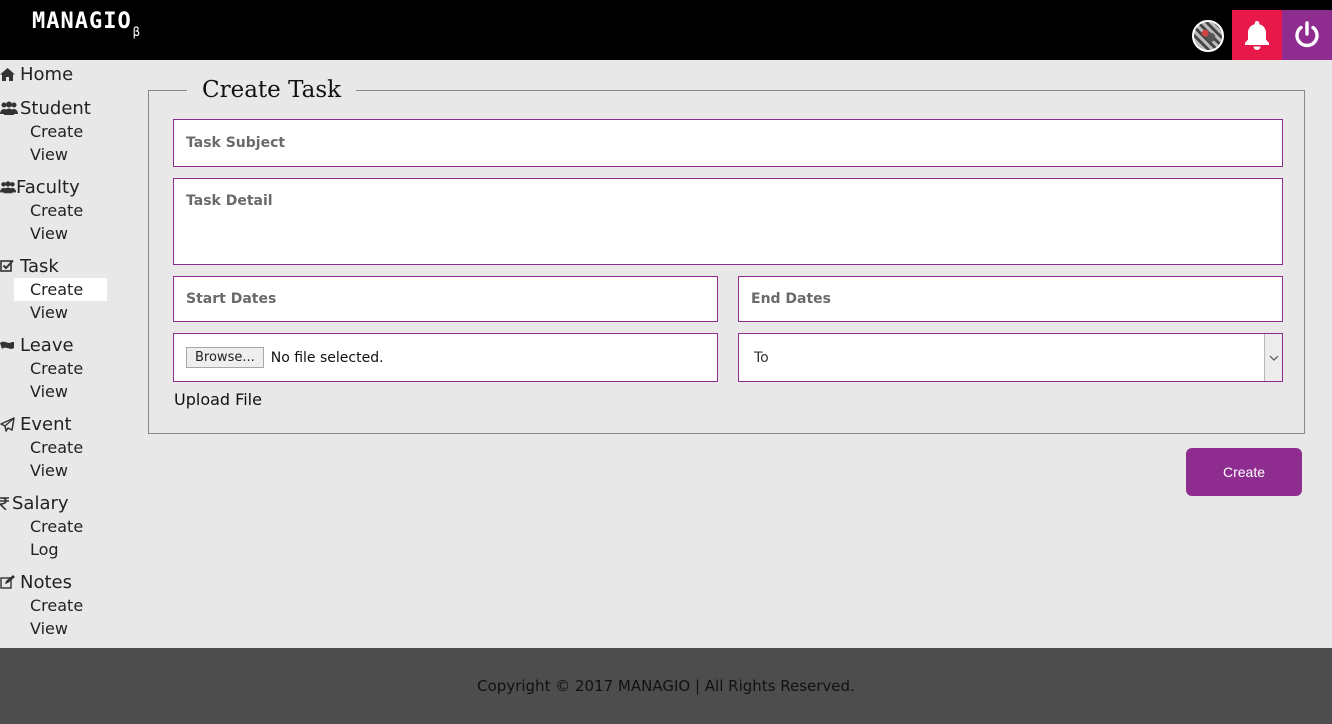 The height and width of the screenshot is (724, 1332). Describe the element at coordinates (1244, 472) in the screenshot. I see `create-button: Create` at that location.